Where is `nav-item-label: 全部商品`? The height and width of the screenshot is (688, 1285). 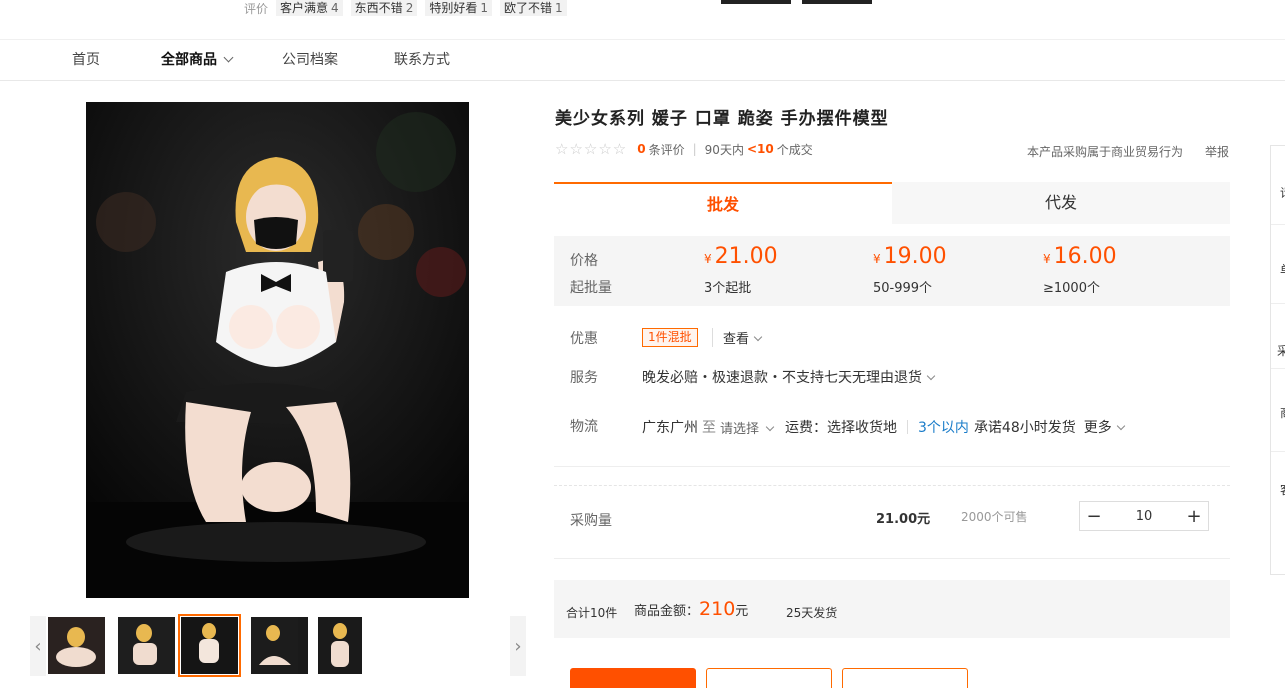
nav-item-label: 全部商品 is located at coordinates (189, 60).